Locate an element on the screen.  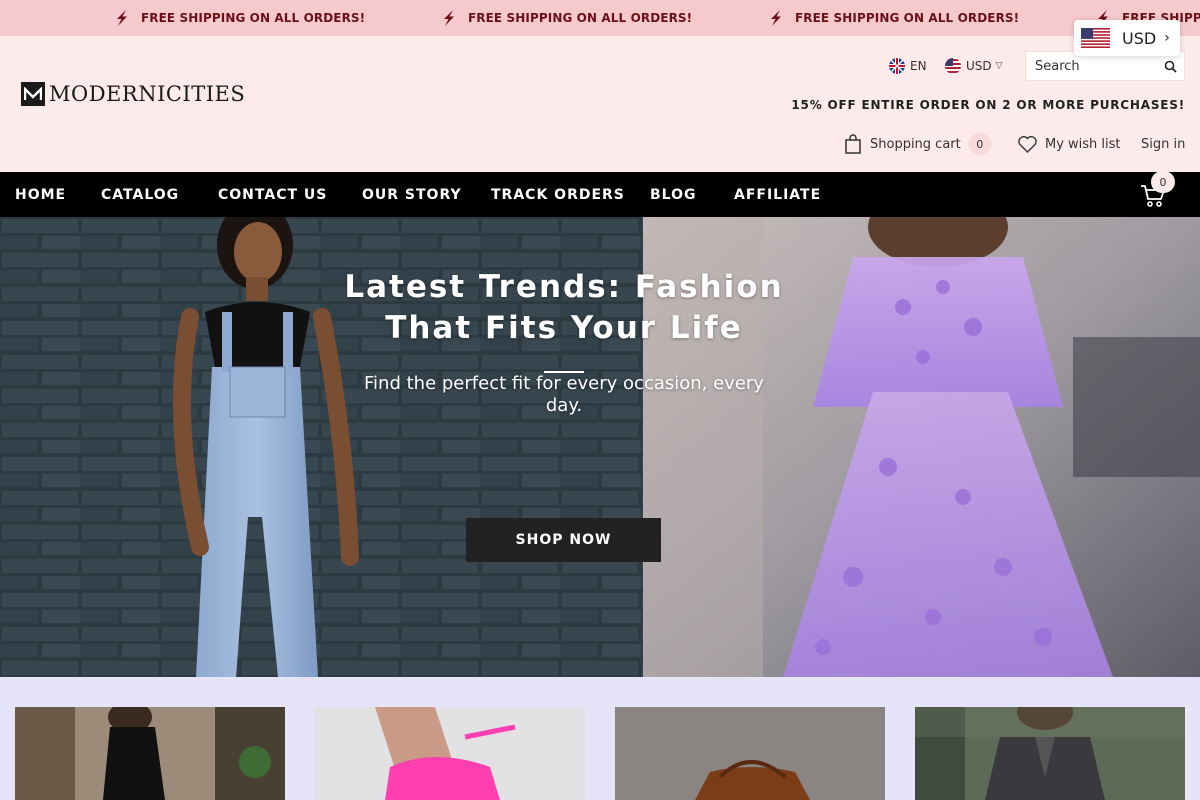
nav-item-track-orders: TRACK ORDERS is located at coordinates (558, 194).